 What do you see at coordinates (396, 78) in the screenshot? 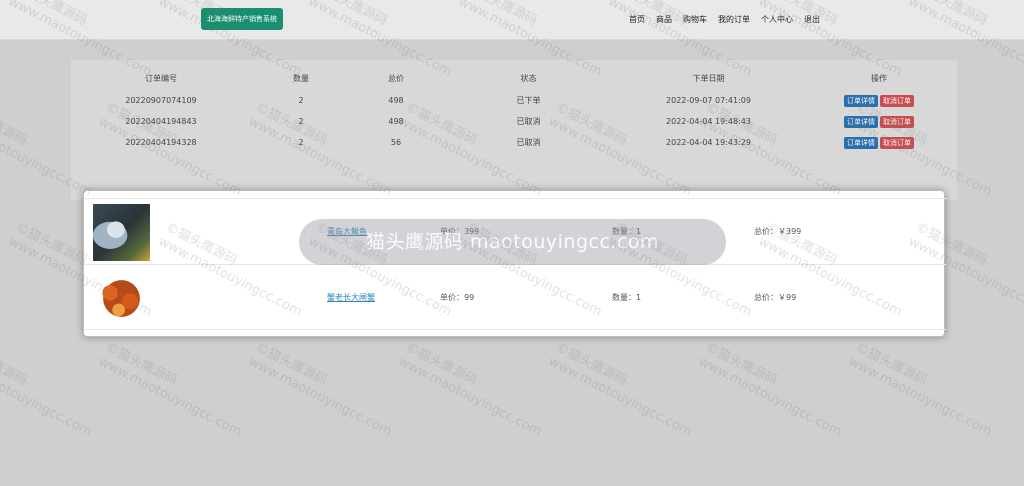
I see `col-total: 总价` at bounding box center [396, 78].